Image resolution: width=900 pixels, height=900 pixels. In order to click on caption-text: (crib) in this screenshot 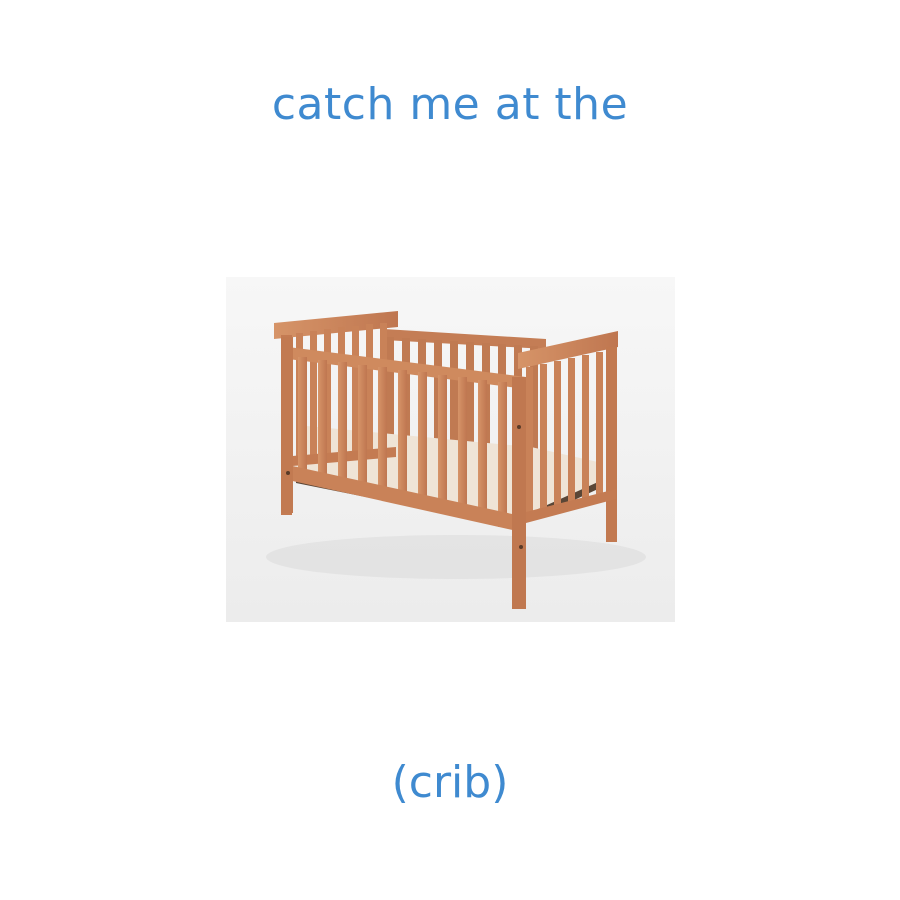, I will do `click(450, 782)`.